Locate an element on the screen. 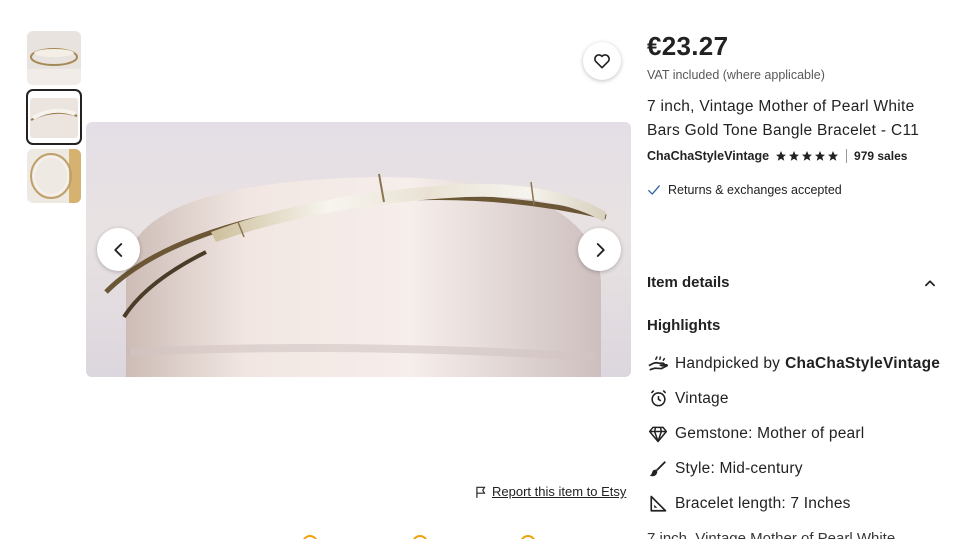 This screenshot has width=960, height=539. highlight-text: Vintage is located at coordinates (702, 398).